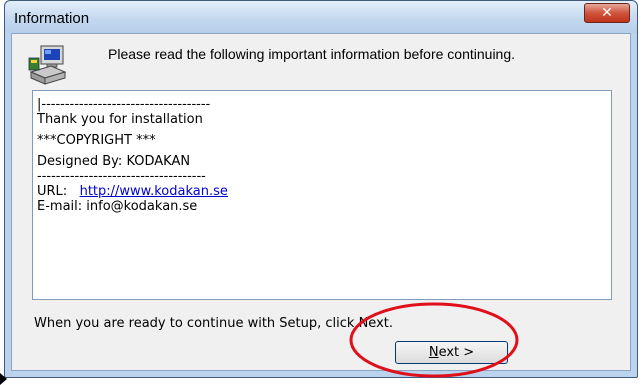 The image size is (643, 385). What do you see at coordinates (114, 161) in the screenshot?
I see `info-designer-line: Designed By: KODAKAN` at bounding box center [114, 161].